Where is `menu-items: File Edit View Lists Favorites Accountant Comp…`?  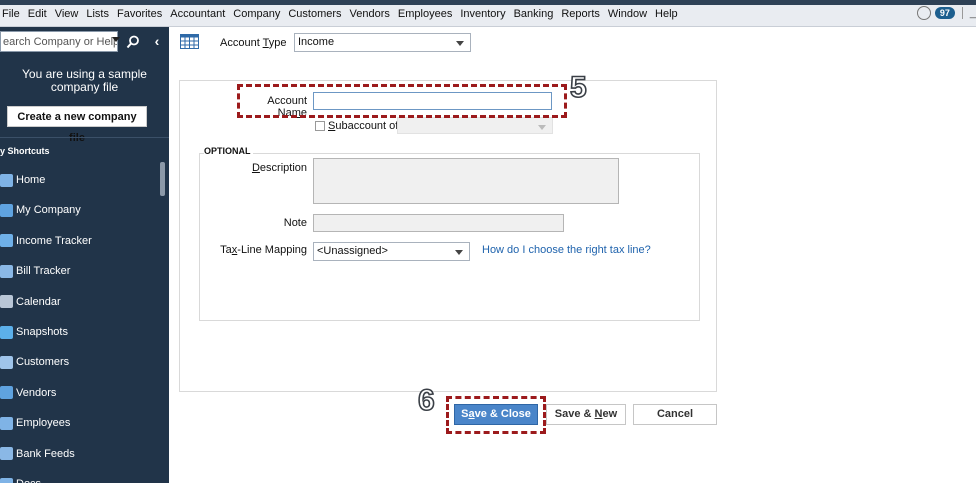
menu-items: File Edit View Lists Favorites Accountant Comp… is located at coordinates (341, 14).